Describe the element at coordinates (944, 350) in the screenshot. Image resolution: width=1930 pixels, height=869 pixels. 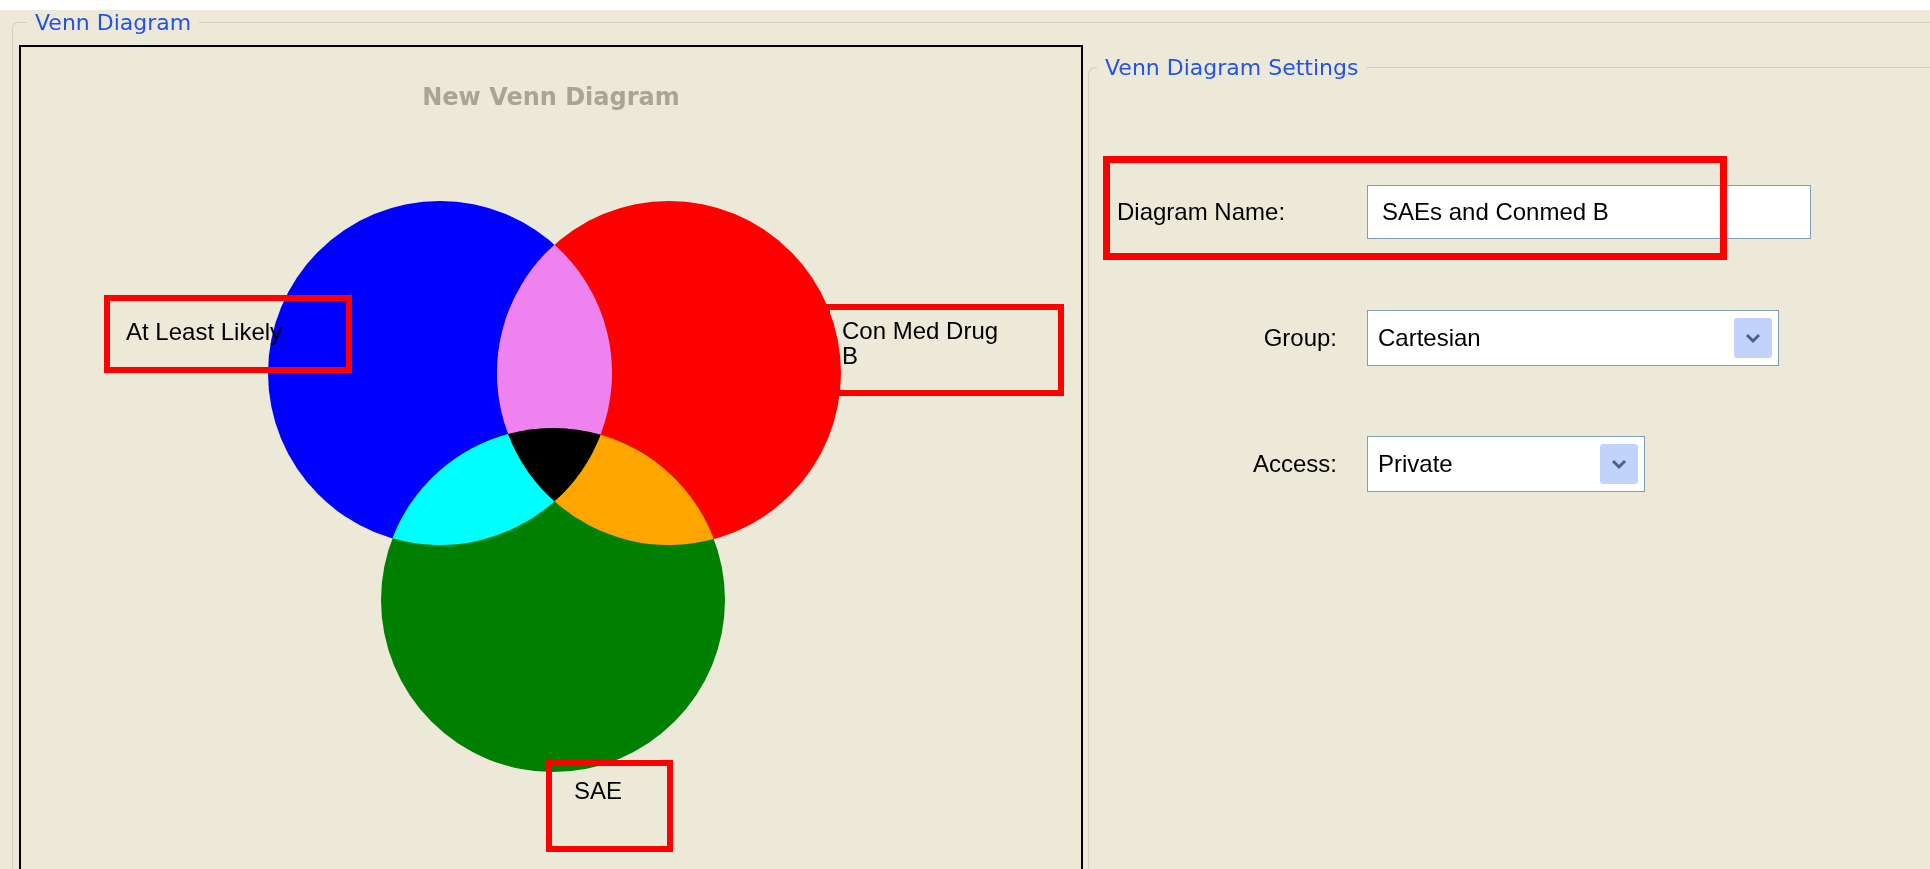
I see `set-label: Con Med Drug B` at that location.